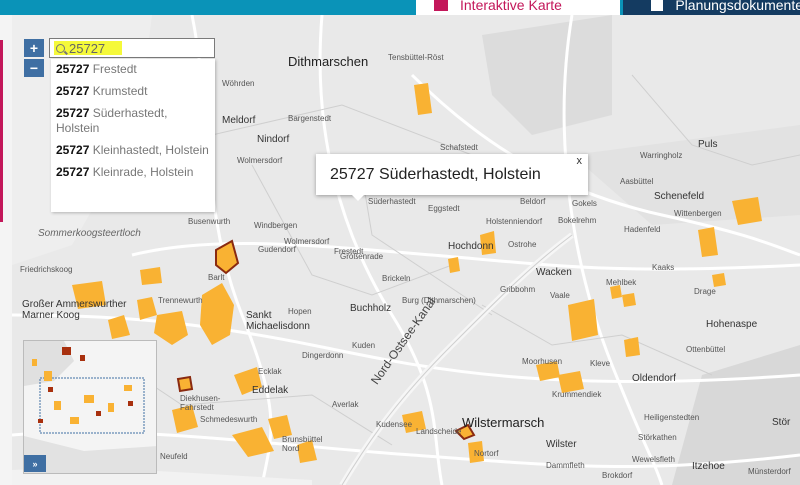 This screenshot has height=485, width=800. What do you see at coordinates (276, 225) in the screenshot?
I see `place-label: Windbergen` at bounding box center [276, 225].